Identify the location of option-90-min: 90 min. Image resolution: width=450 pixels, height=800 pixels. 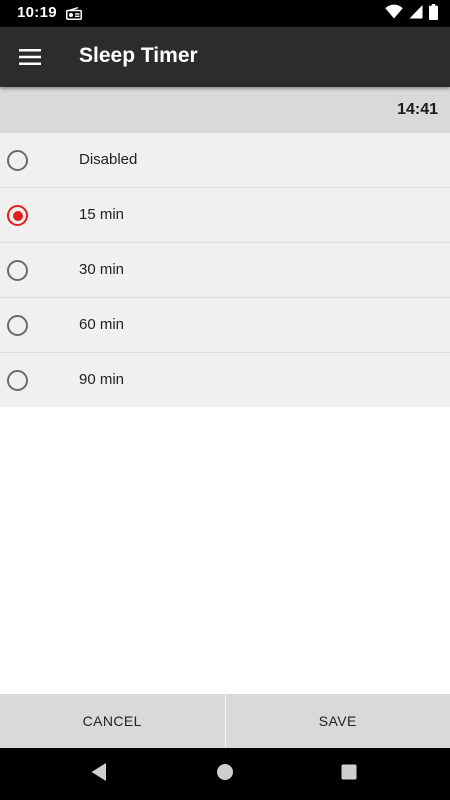
(225, 380).